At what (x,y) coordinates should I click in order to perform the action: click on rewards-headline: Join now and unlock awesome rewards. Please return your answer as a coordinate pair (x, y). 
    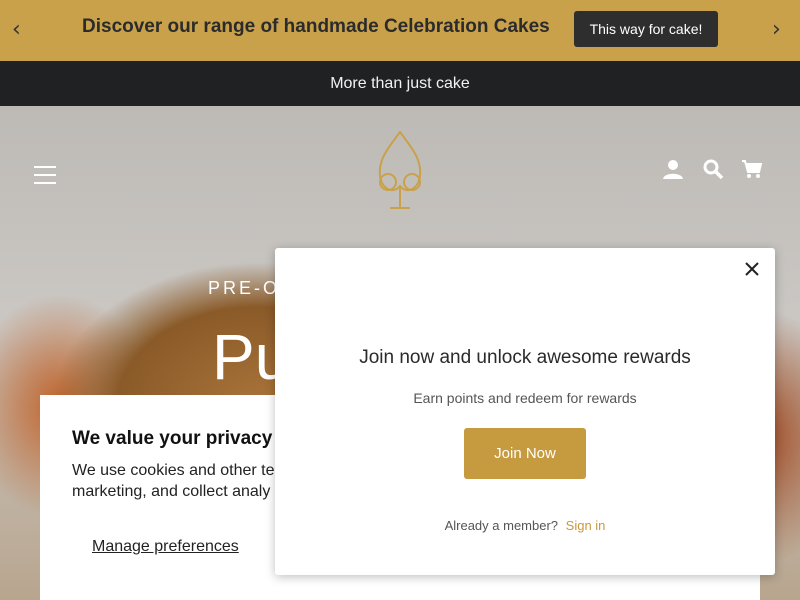
    Looking at the image, I should click on (525, 357).